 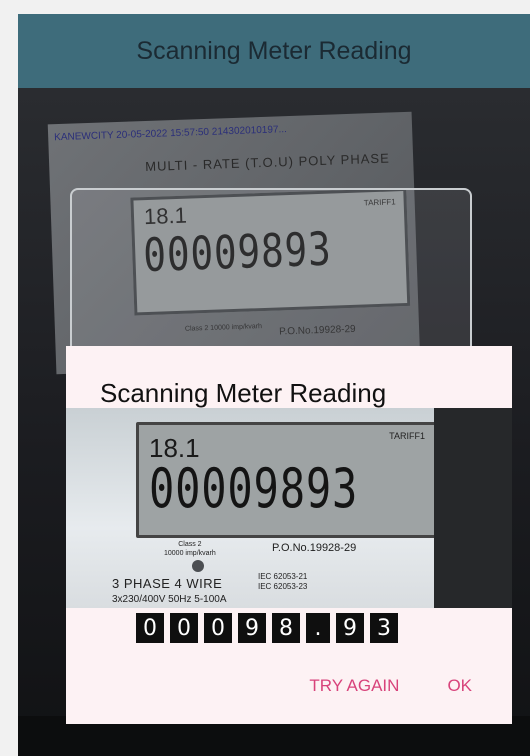 What do you see at coordinates (190, 549) in the screenshot?
I see `captured-class-label: Class 2 10000 imp/kvarh` at bounding box center [190, 549].